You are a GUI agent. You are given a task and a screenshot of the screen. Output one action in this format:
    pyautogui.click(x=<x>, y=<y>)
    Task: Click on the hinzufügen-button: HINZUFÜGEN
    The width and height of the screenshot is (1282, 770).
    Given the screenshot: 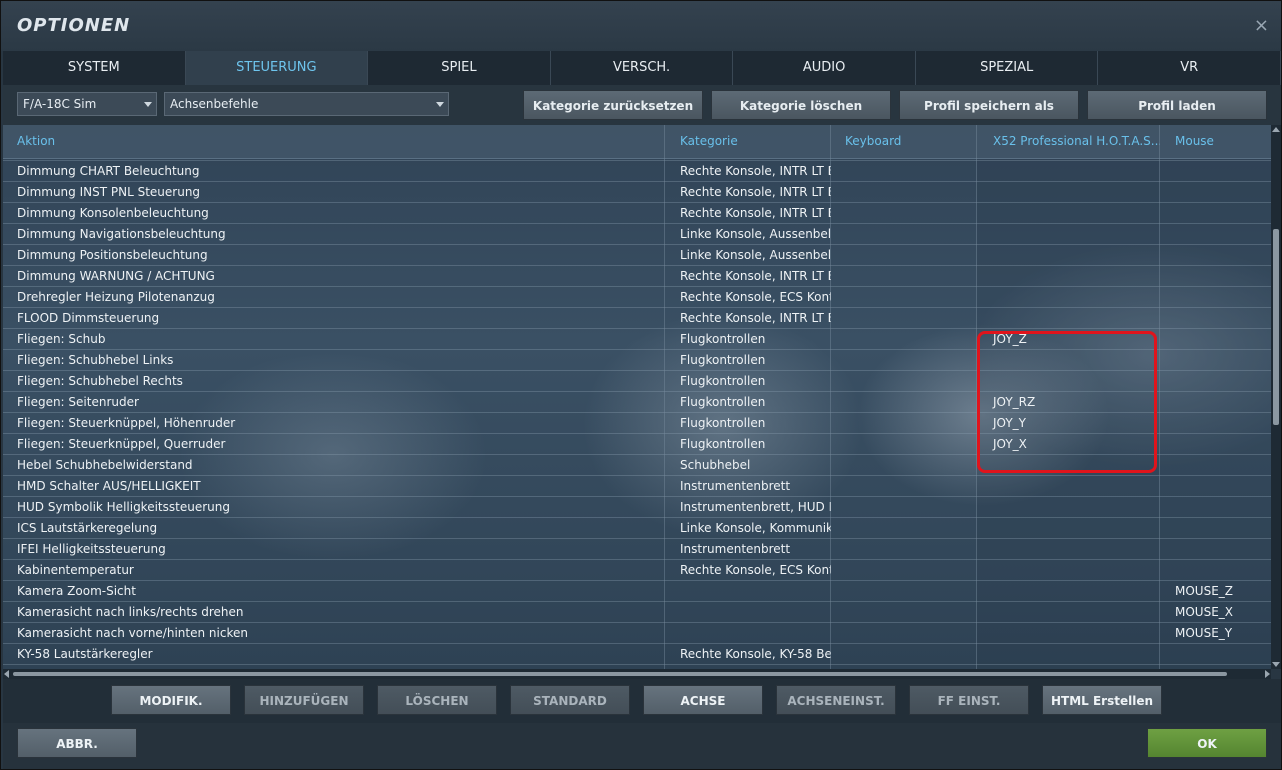 What is the action you would take?
    pyautogui.click(x=304, y=700)
    